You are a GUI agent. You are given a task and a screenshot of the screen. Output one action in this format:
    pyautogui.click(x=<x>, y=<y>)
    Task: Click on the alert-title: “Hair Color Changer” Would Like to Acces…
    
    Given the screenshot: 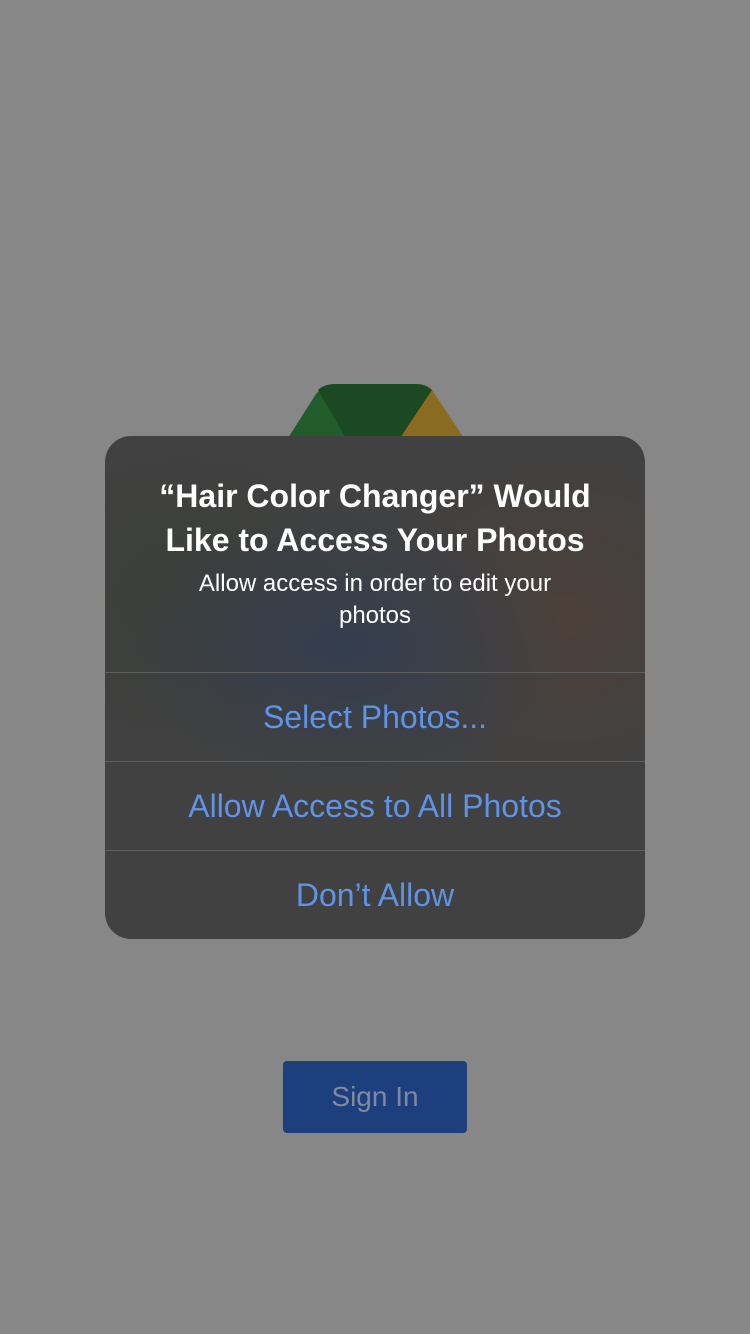 What is the action you would take?
    pyautogui.click(x=375, y=518)
    